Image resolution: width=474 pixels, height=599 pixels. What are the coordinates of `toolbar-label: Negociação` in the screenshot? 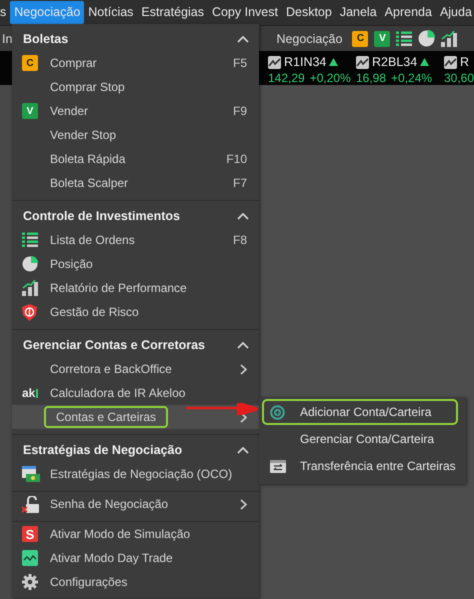 It's located at (309, 39).